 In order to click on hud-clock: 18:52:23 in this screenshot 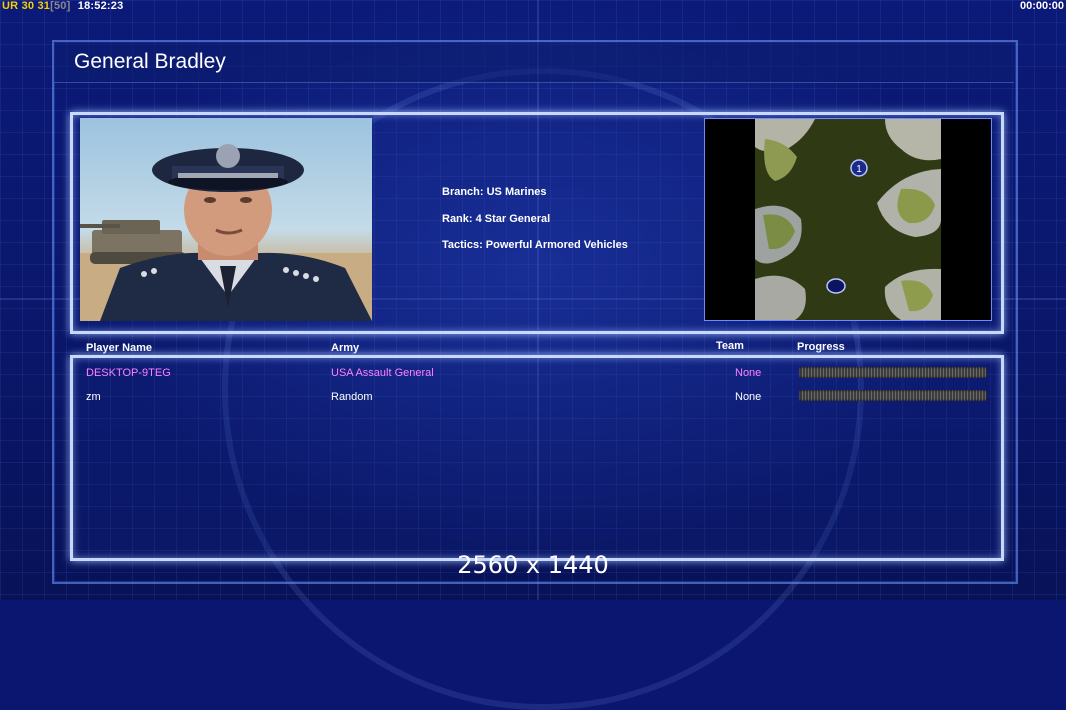, I will do `click(100, 6)`.